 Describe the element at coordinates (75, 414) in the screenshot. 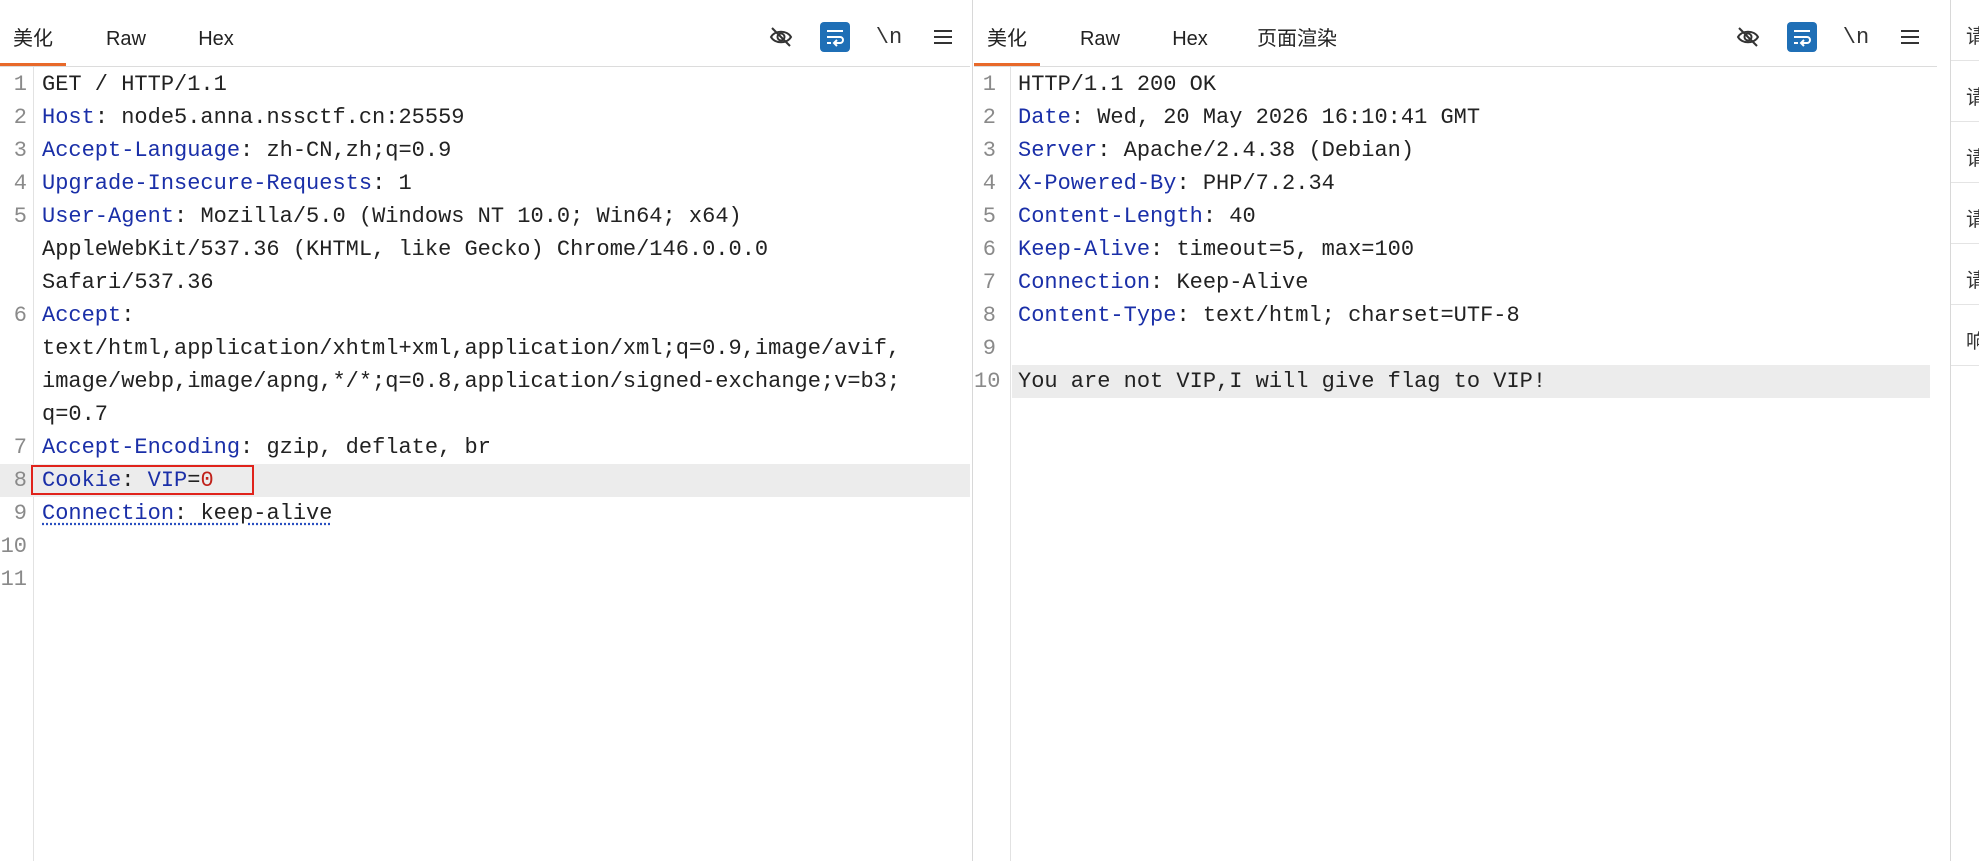

I see `code-text: q=0.7` at that location.